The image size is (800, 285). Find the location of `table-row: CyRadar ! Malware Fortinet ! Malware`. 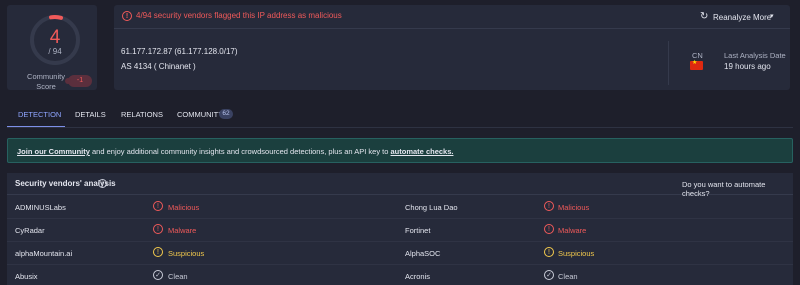

table-row: CyRadar ! Malware Fortinet ! Malware is located at coordinates (400, 230).